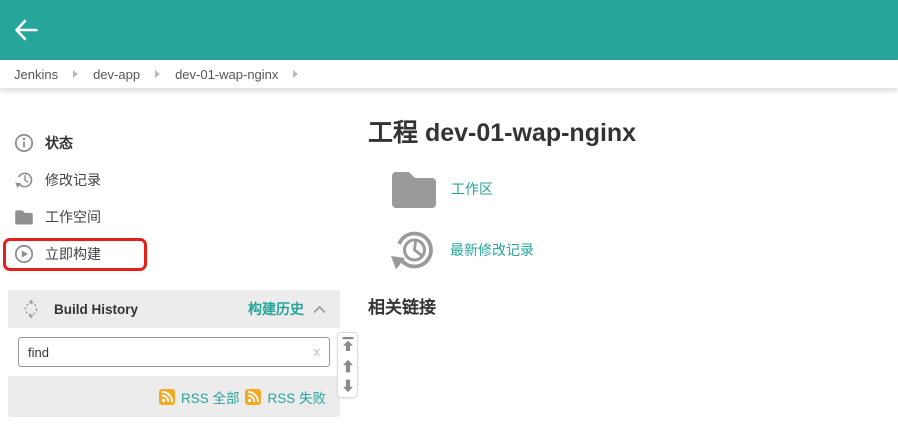  What do you see at coordinates (492, 250) in the screenshot?
I see `latest-changes-link: 最新修改记录` at bounding box center [492, 250].